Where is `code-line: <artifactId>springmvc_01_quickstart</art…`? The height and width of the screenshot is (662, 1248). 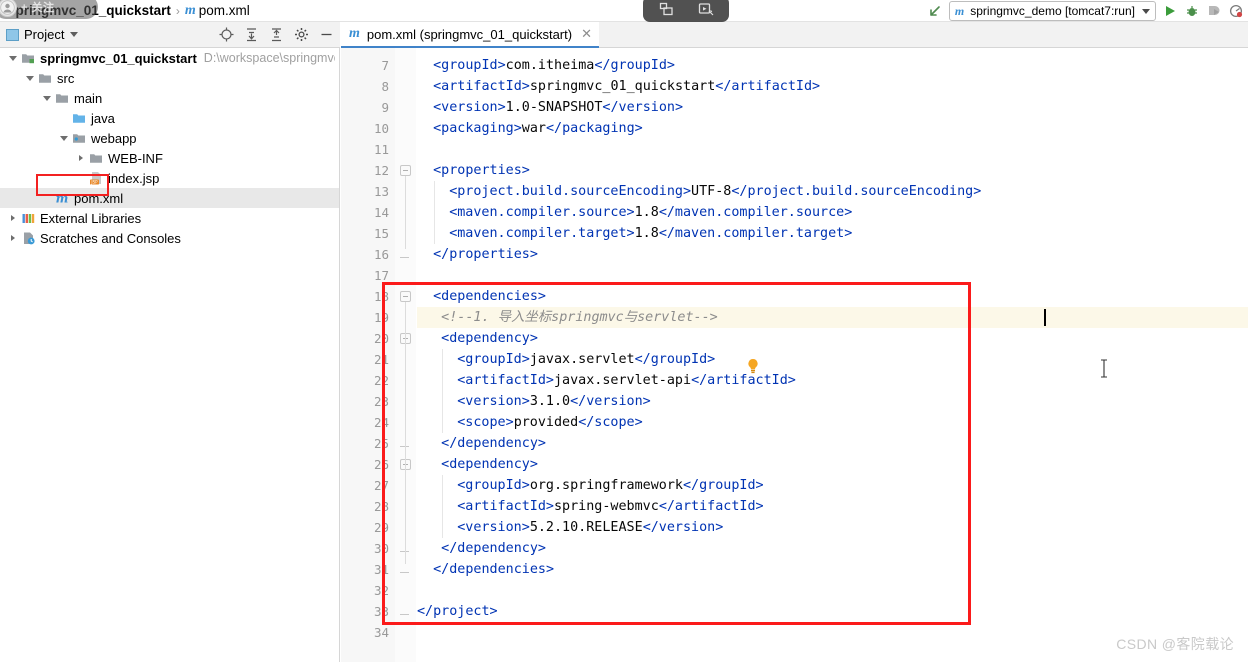
code-line: <artifactId>springmvc_01_quickstart</art… is located at coordinates (626, 86).